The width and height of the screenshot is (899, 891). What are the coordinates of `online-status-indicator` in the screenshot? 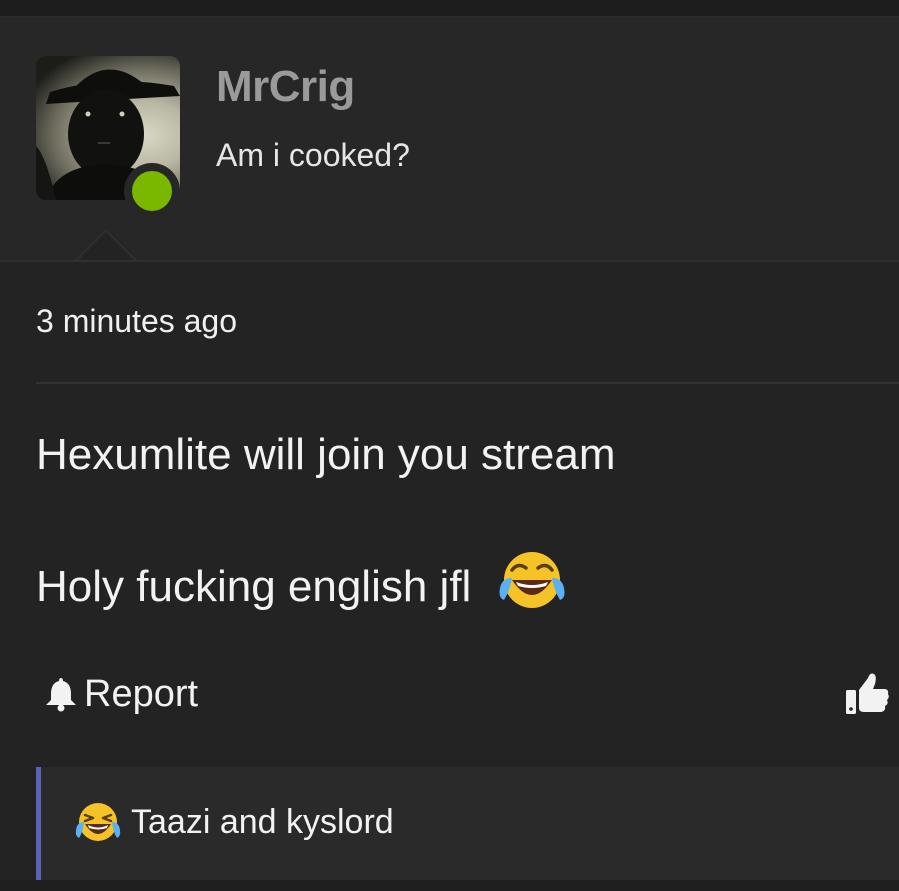 It's located at (152, 191).